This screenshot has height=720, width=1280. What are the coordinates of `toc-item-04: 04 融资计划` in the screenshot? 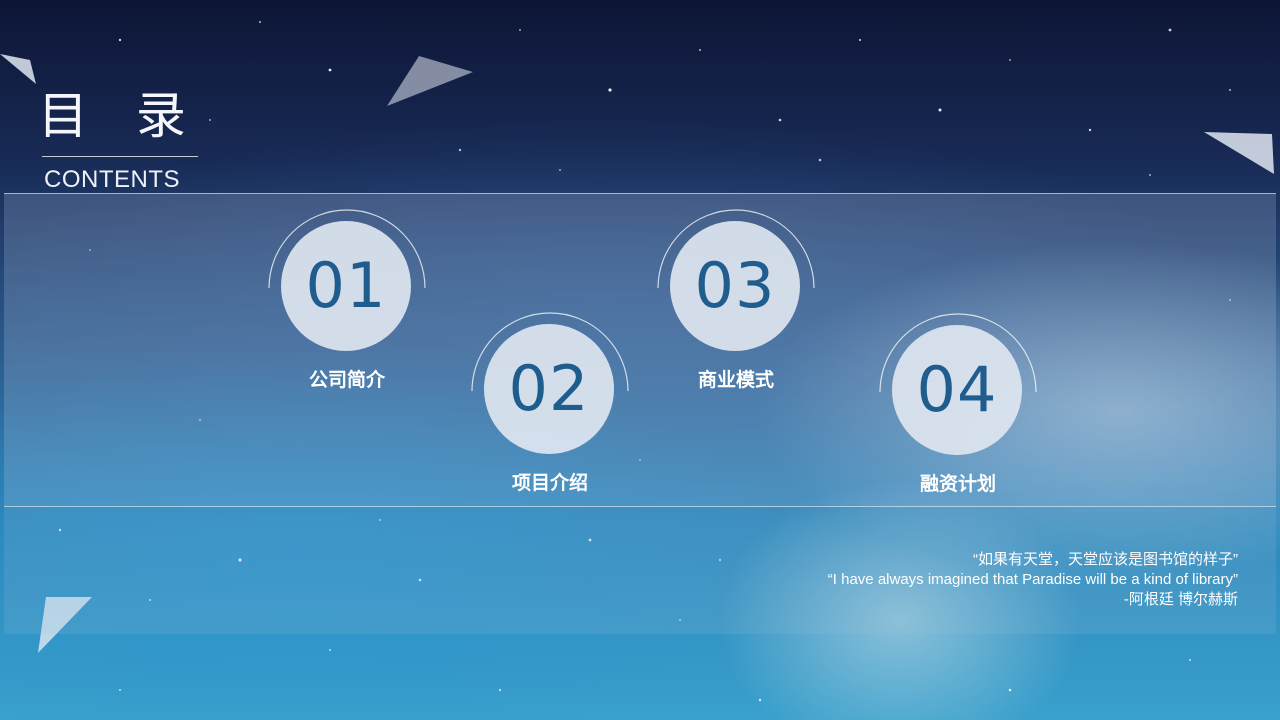 It's located at (958, 412).